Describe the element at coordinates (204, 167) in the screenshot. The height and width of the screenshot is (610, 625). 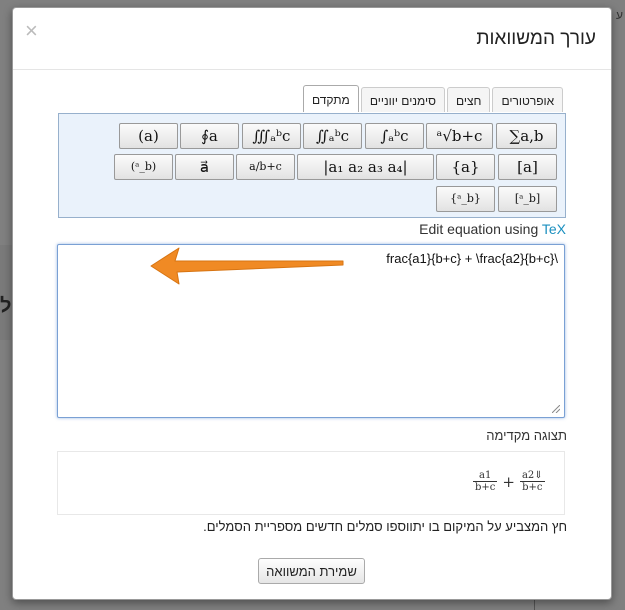
I see `symbol-vector: a⃗` at that location.